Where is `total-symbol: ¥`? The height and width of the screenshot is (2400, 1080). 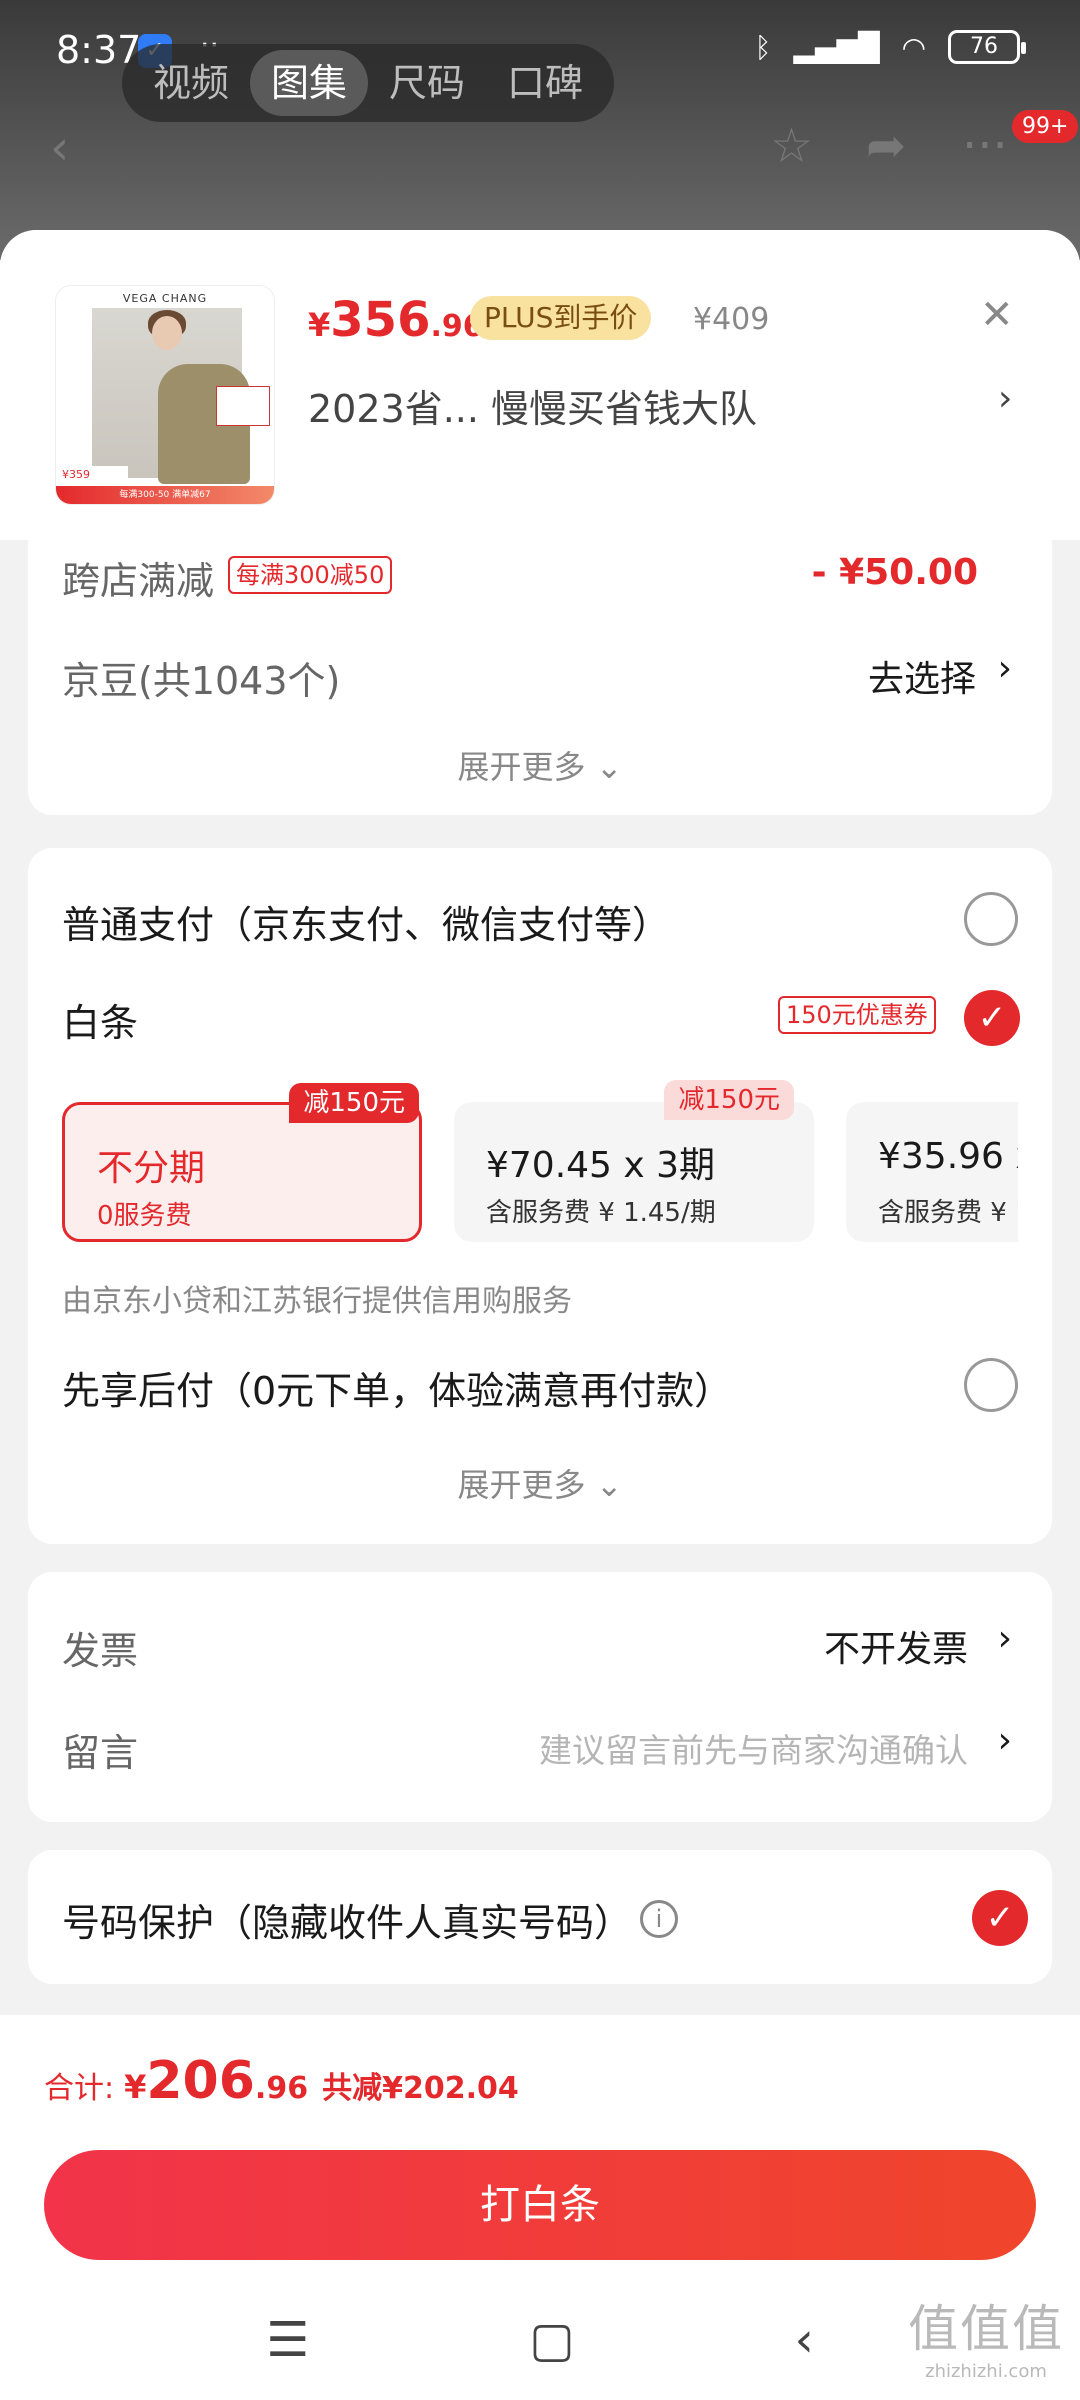
total-symbol: ¥ is located at coordinates (135, 2087).